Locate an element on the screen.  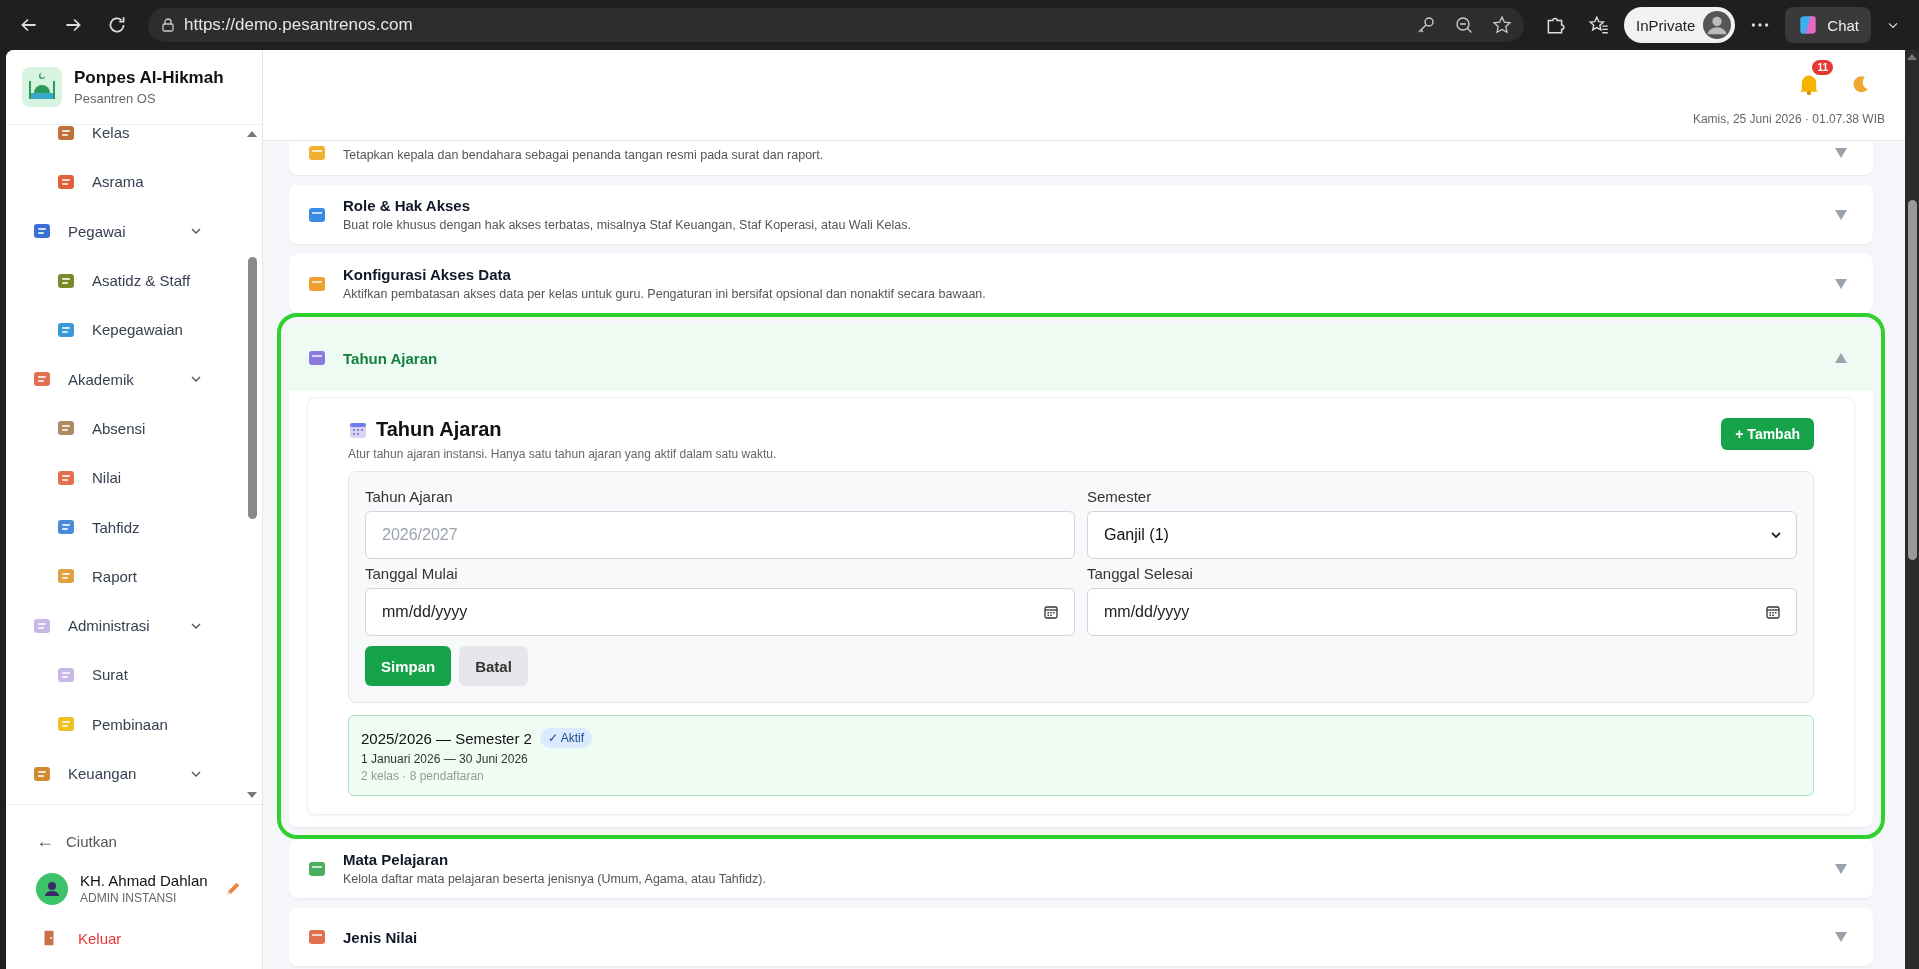
section-title: Mata Pelajaran is located at coordinates (396, 859).